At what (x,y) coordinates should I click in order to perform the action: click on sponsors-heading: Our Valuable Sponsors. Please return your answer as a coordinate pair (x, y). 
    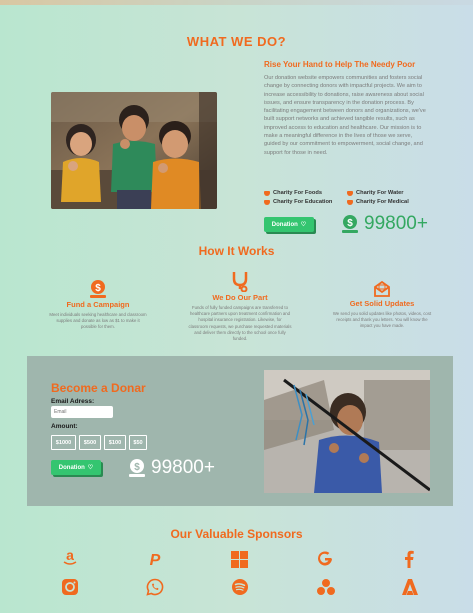
    Looking at the image, I should click on (236, 534).